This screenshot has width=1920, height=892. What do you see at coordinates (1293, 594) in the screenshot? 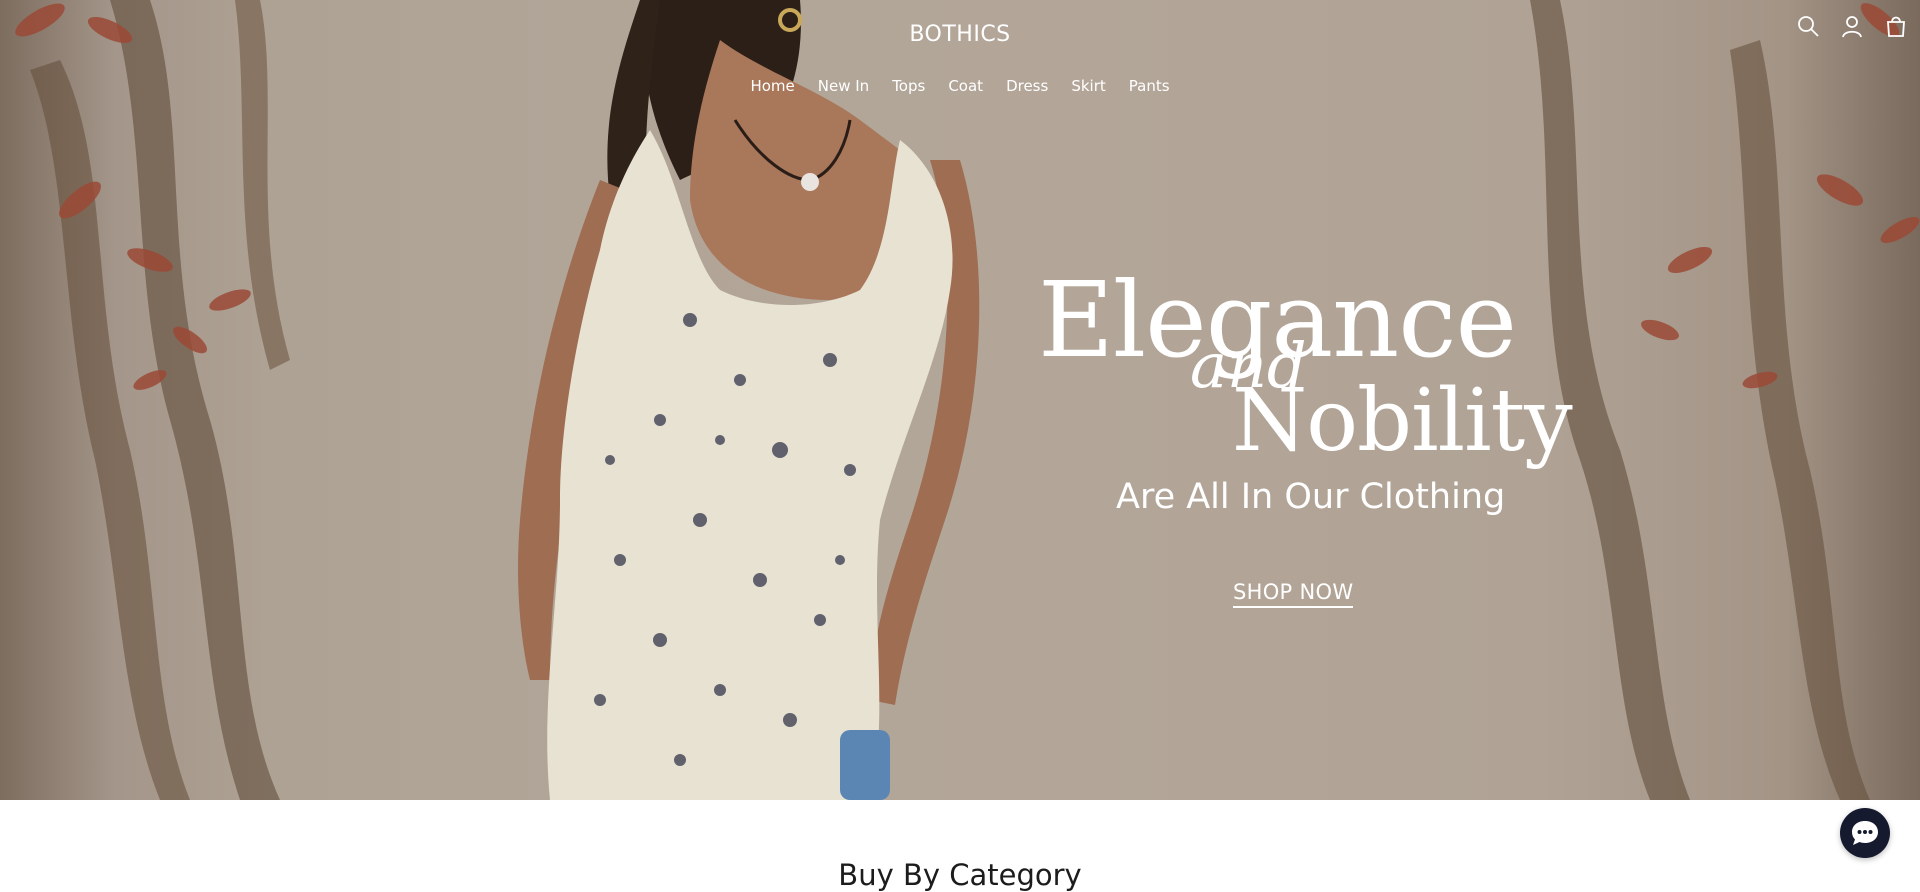
I see `shop-now-link: SHOP NOW` at bounding box center [1293, 594].